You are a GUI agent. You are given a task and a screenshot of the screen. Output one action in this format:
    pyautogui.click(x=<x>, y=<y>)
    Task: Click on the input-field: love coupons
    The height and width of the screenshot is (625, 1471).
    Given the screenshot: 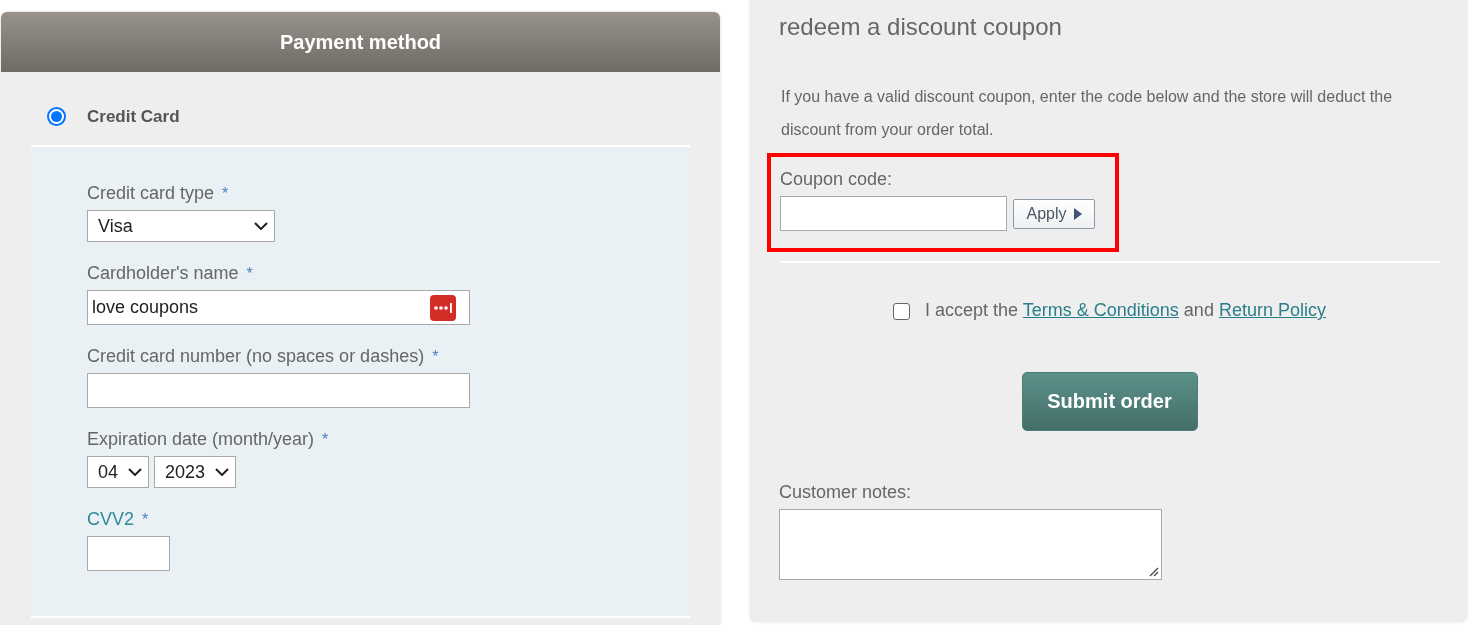 What is the action you would take?
    pyautogui.click(x=278, y=307)
    